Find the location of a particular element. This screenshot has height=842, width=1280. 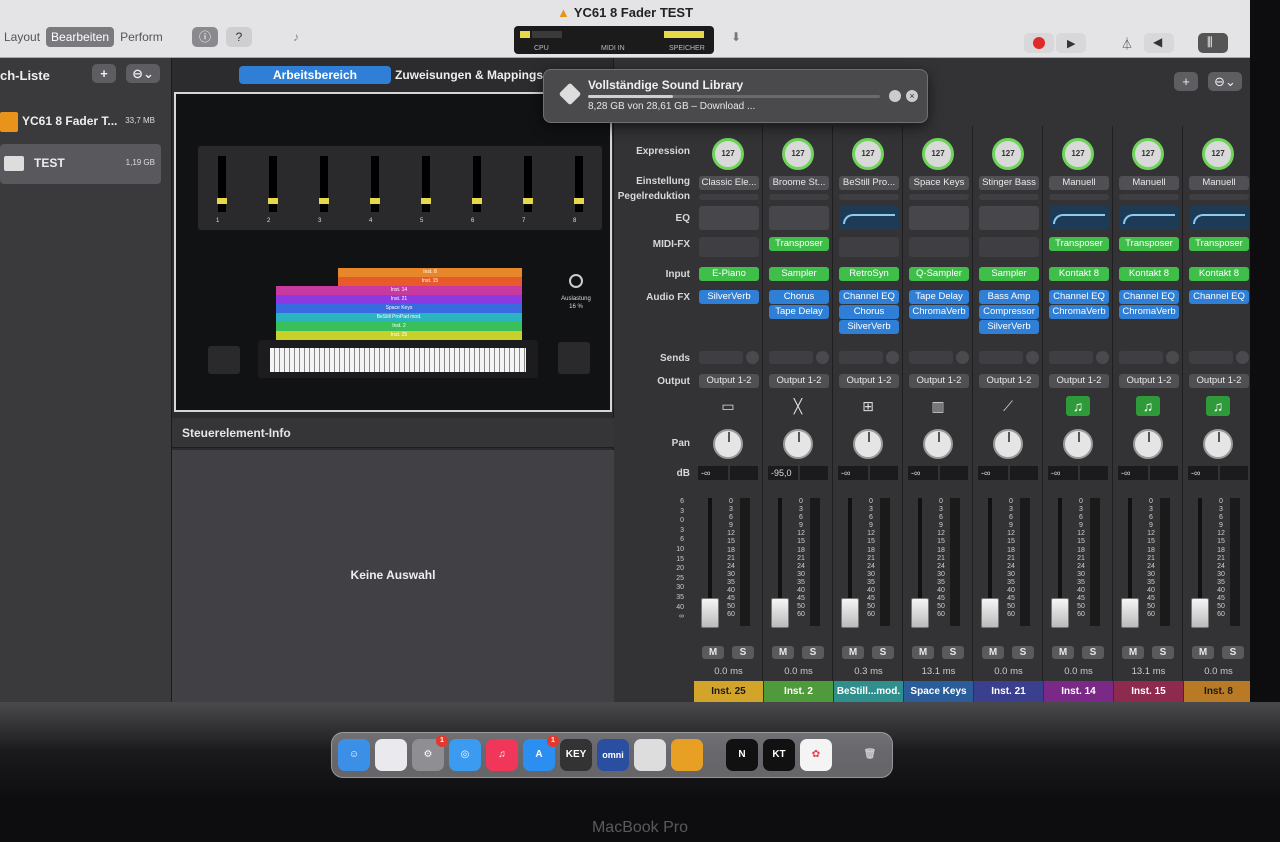

music-icon: ♫ is located at coordinates (502, 755).